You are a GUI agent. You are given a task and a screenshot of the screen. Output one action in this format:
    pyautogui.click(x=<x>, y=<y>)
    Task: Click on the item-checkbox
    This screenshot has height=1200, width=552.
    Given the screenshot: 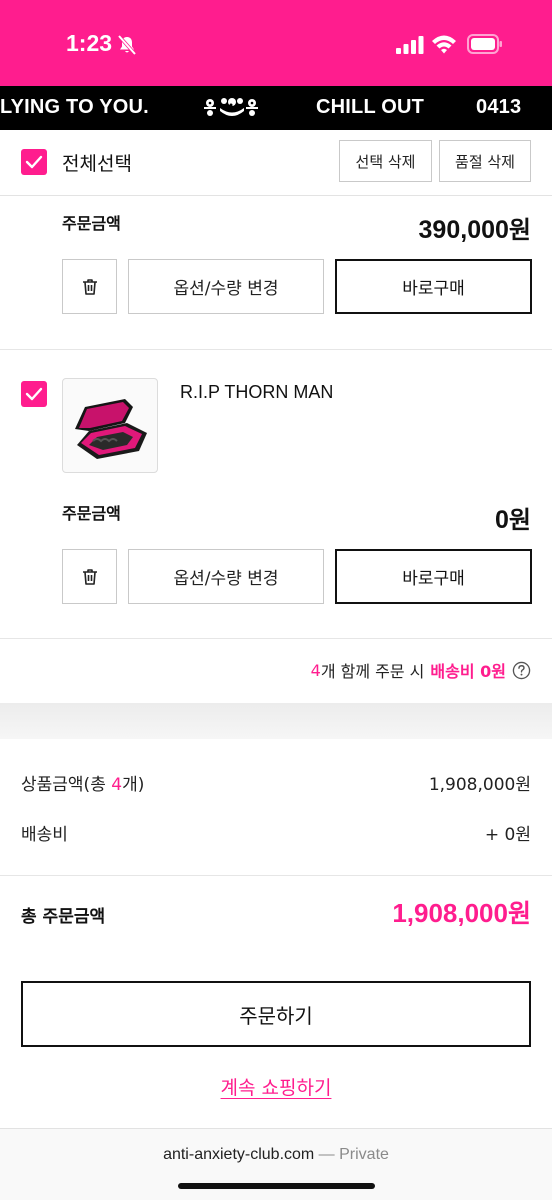 What is the action you would take?
    pyautogui.click(x=34, y=394)
    